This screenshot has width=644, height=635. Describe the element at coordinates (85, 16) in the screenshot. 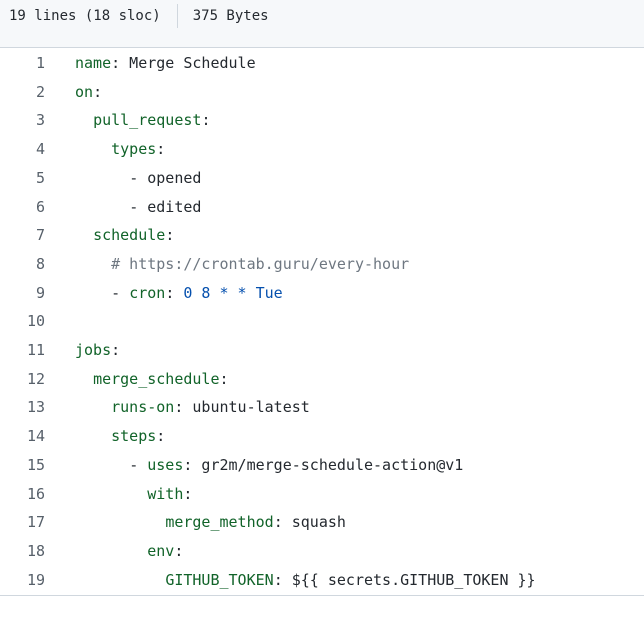

I see `line-count: 19 lines (18 sloc)` at that location.